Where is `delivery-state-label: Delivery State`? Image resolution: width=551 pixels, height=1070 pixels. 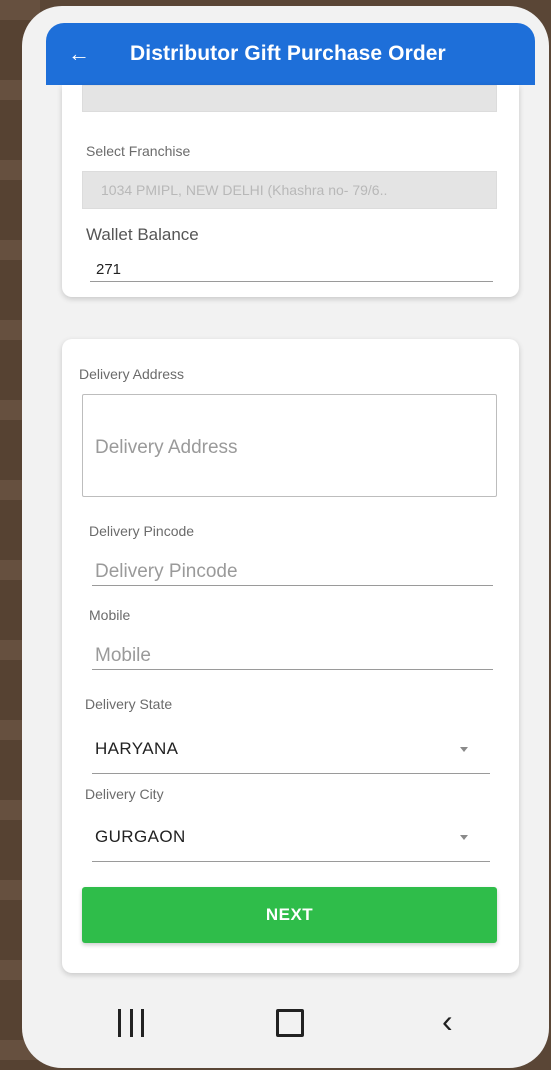
delivery-state-label: Delivery State is located at coordinates (129, 704).